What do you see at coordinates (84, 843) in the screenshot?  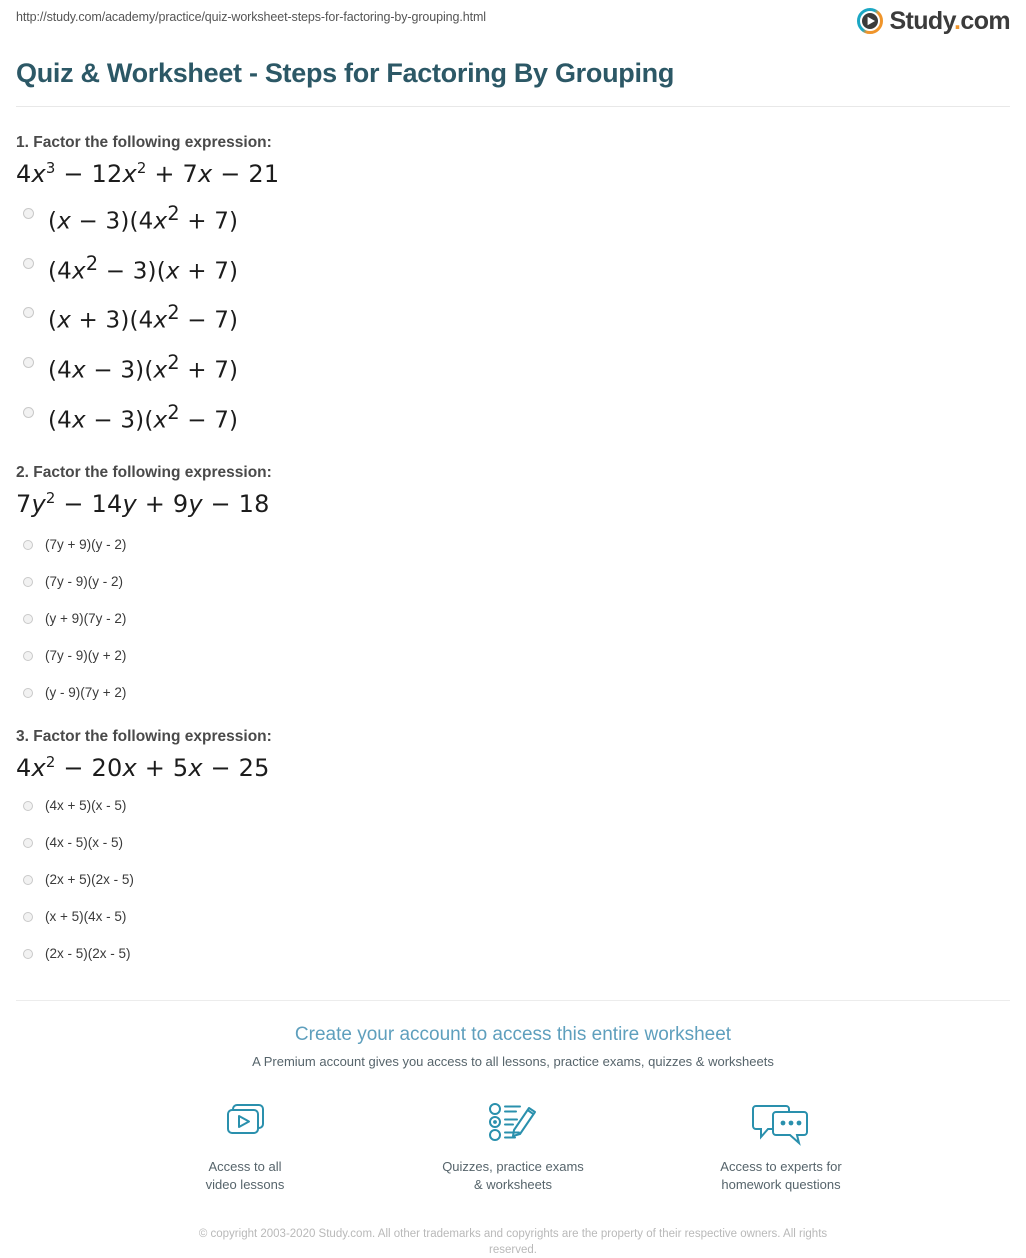 I see `option-label: (4x - 5)(x - 5)` at bounding box center [84, 843].